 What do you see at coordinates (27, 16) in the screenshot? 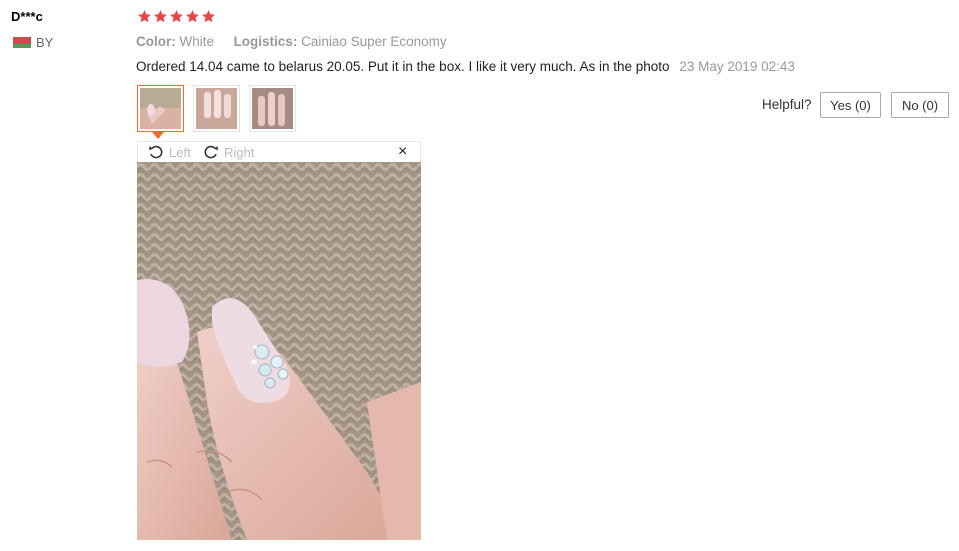
I see `reviewer-name: D***c` at bounding box center [27, 16].